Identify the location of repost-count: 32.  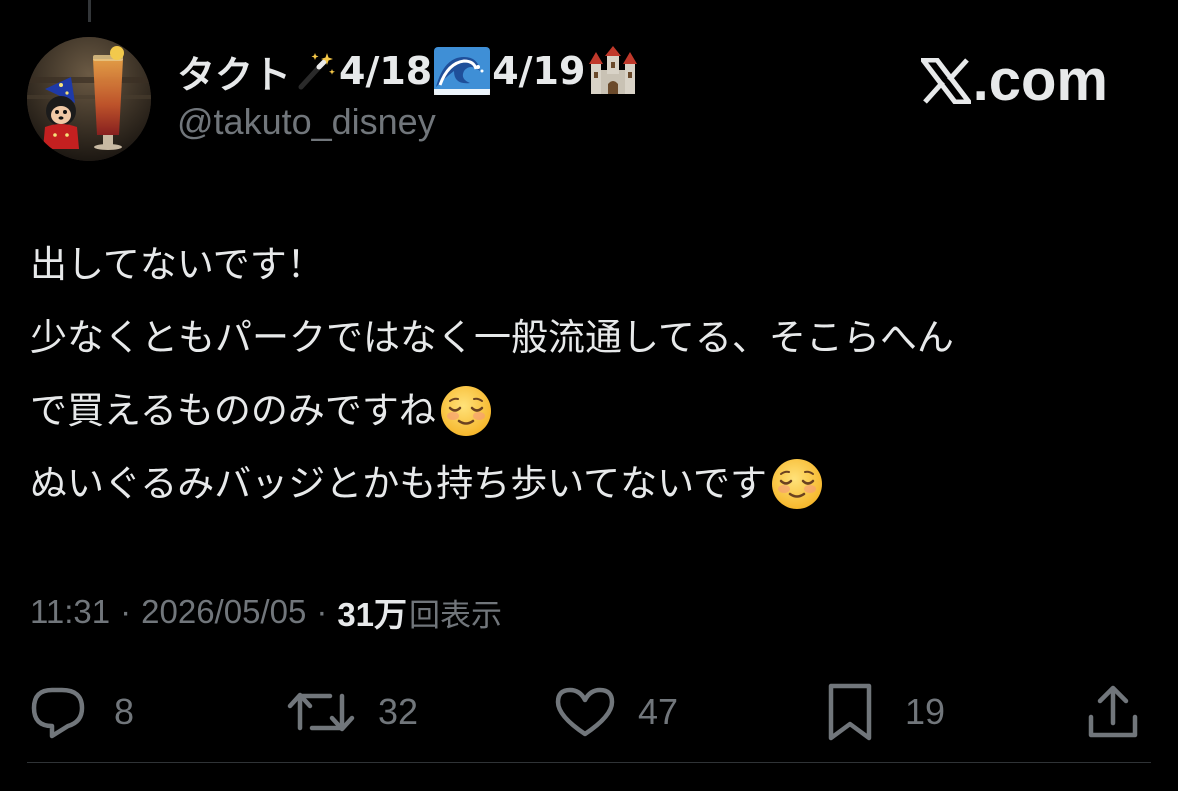
(398, 711).